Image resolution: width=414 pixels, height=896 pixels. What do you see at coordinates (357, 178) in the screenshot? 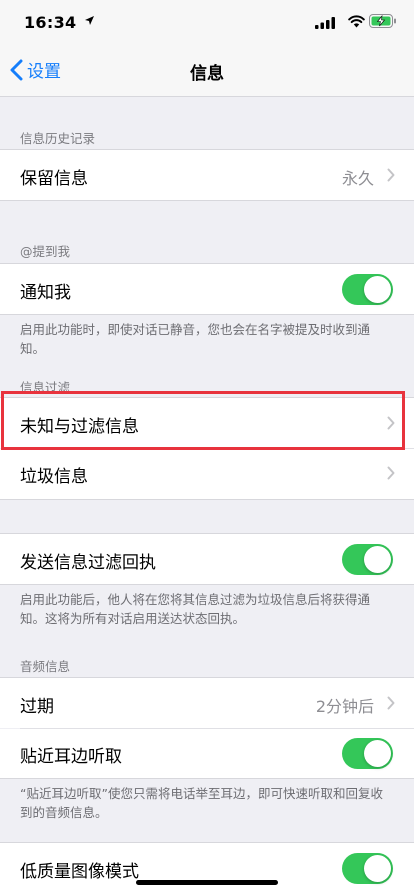
I see `keep-messages-value: 永久` at bounding box center [357, 178].